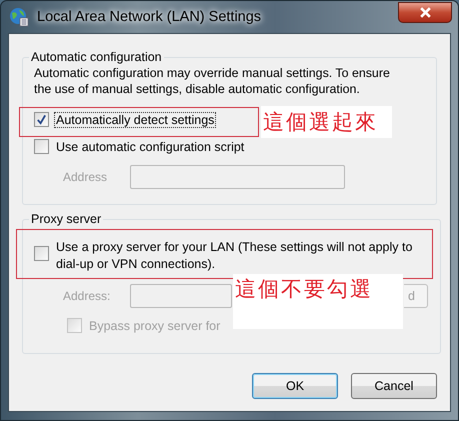 Image resolution: width=459 pixels, height=421 pixels. I want to click on window-title: Local Area Network (LAN) Settings, so click(149, 17).